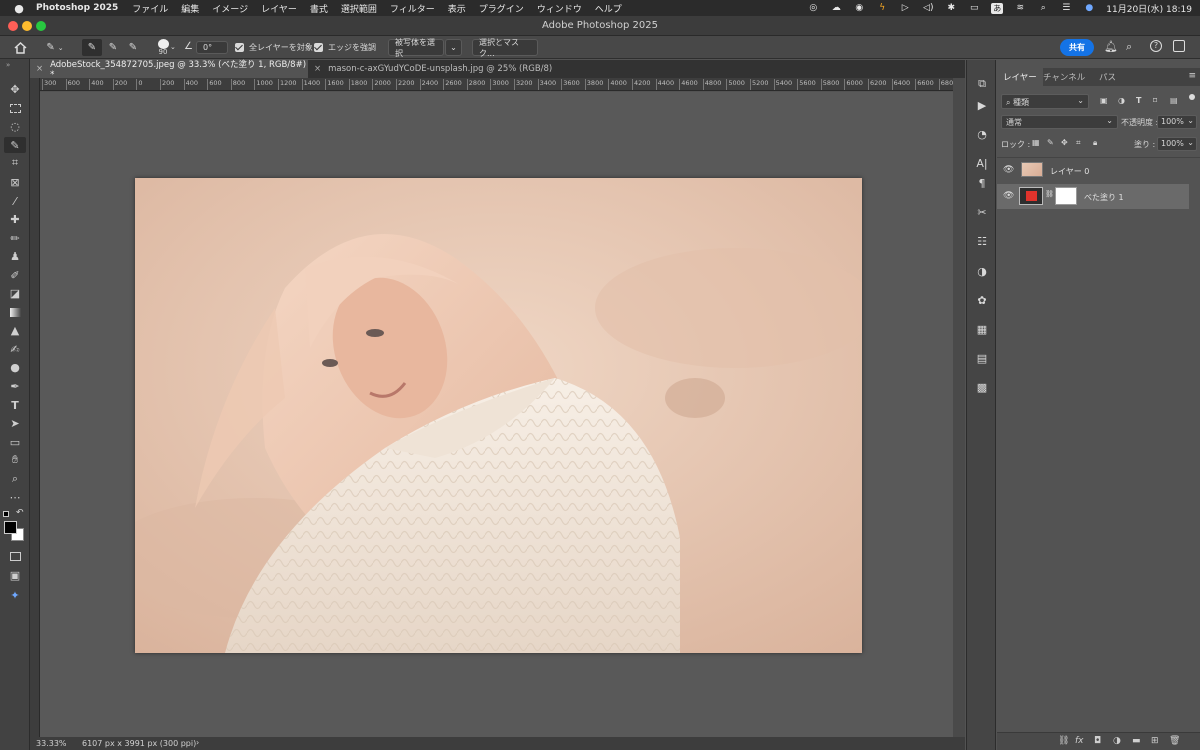  Describe the element at coordinates (1117, 741) in the screenshot. I see `new-adjustment-icon: ◑` at that location.